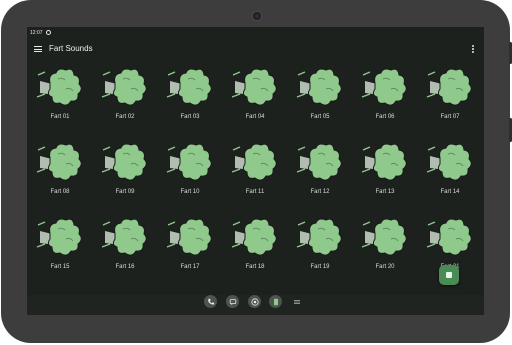 This screenshot has width=512, height=345. Describe the element at coordinates (60, 175) in the screenshot. I see `sound-tile: Fart 08` at that location.